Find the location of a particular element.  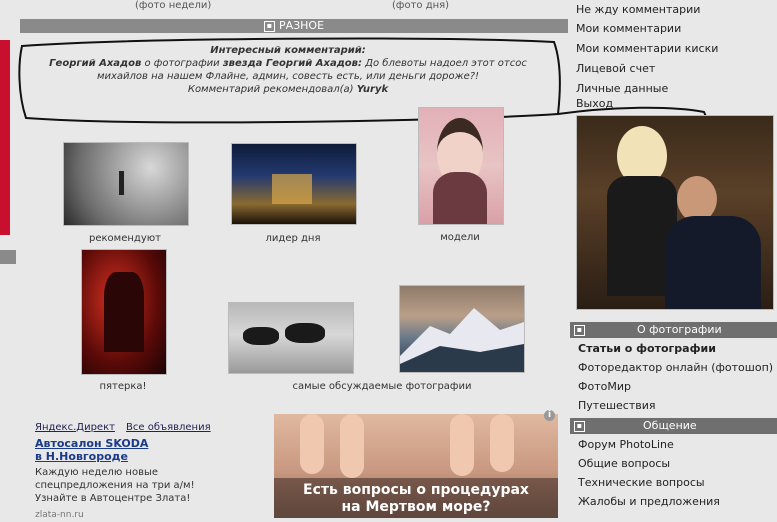

menu-link-2: Мои комментарии киски is located at coordinates (673, 49).